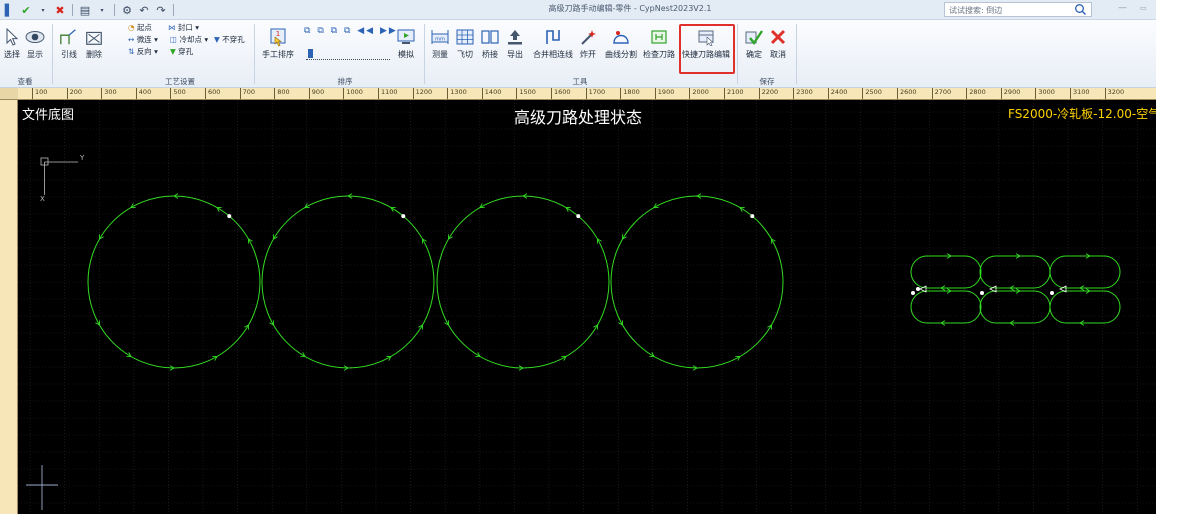  Describe the element at coordinates (659, 37) in the screenshot. I see `check-path-icon` at that location.